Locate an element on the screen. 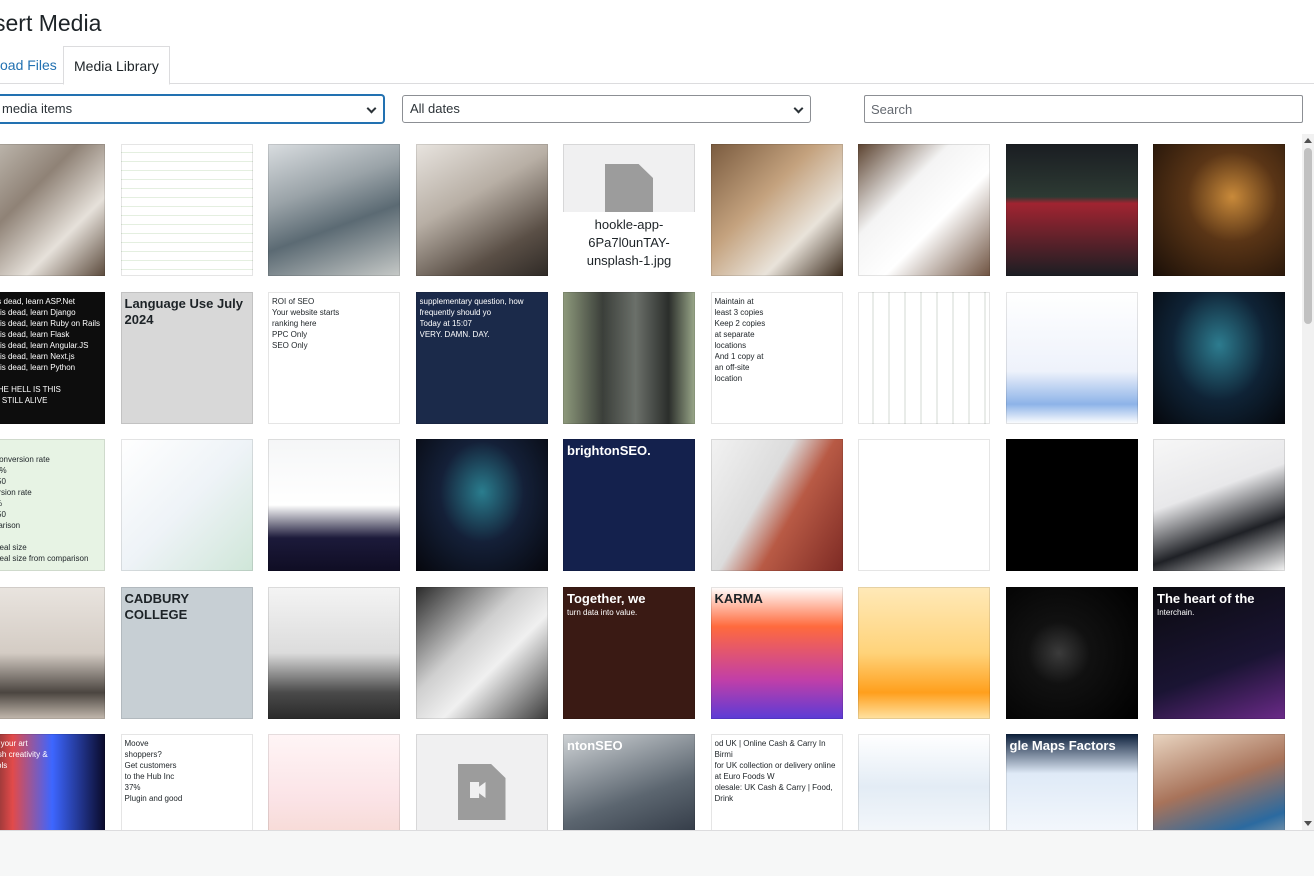 This screenshot has width=1314, height=876. preview-line: : PHP is dead, learn Django is located at coordinates (38, 312).